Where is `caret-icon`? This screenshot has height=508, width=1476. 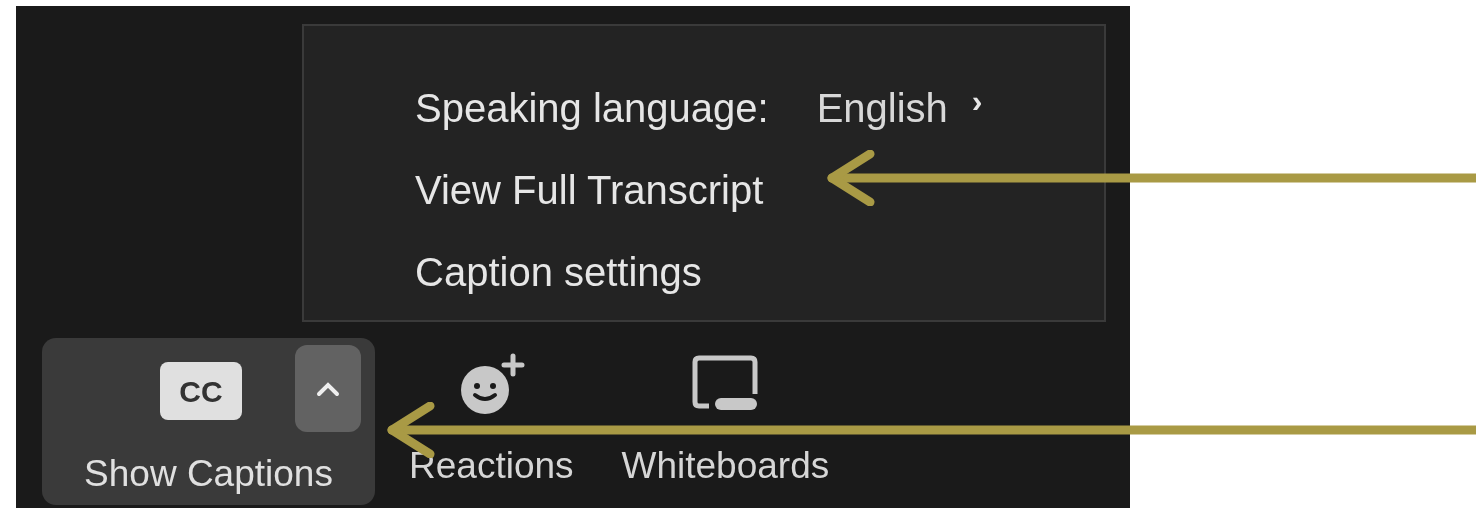 caret-icon is located at coordinates (328, 388).